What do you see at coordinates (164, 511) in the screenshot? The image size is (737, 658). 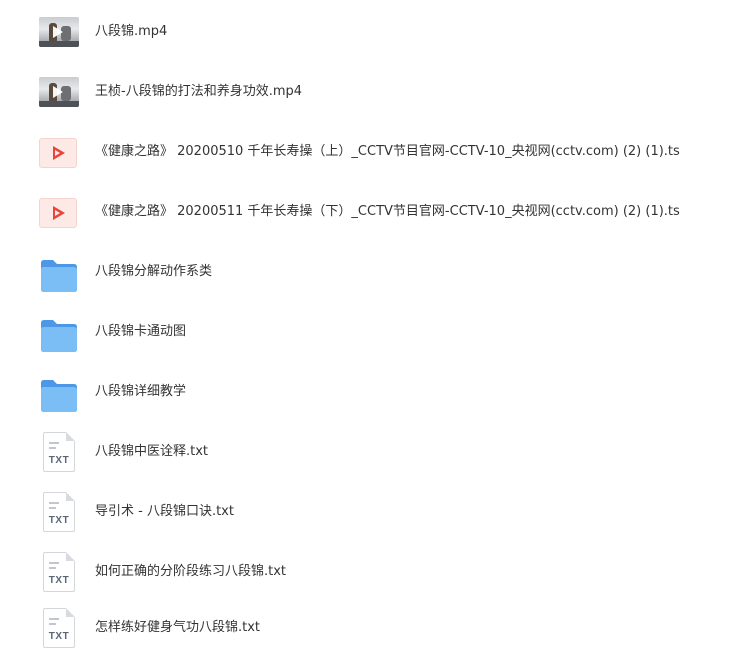 I see `file-name: 导引术 - 八段锦口诀.txt` at bounding box center [164, 511].